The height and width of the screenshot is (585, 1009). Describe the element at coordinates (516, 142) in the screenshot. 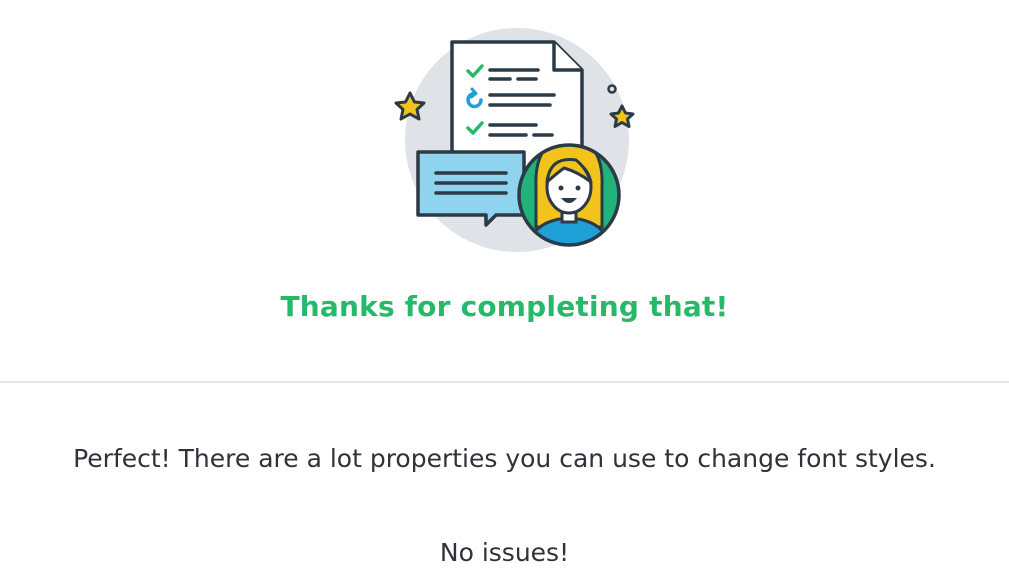

I see `checklist-with-avatar-illustration` at that location.